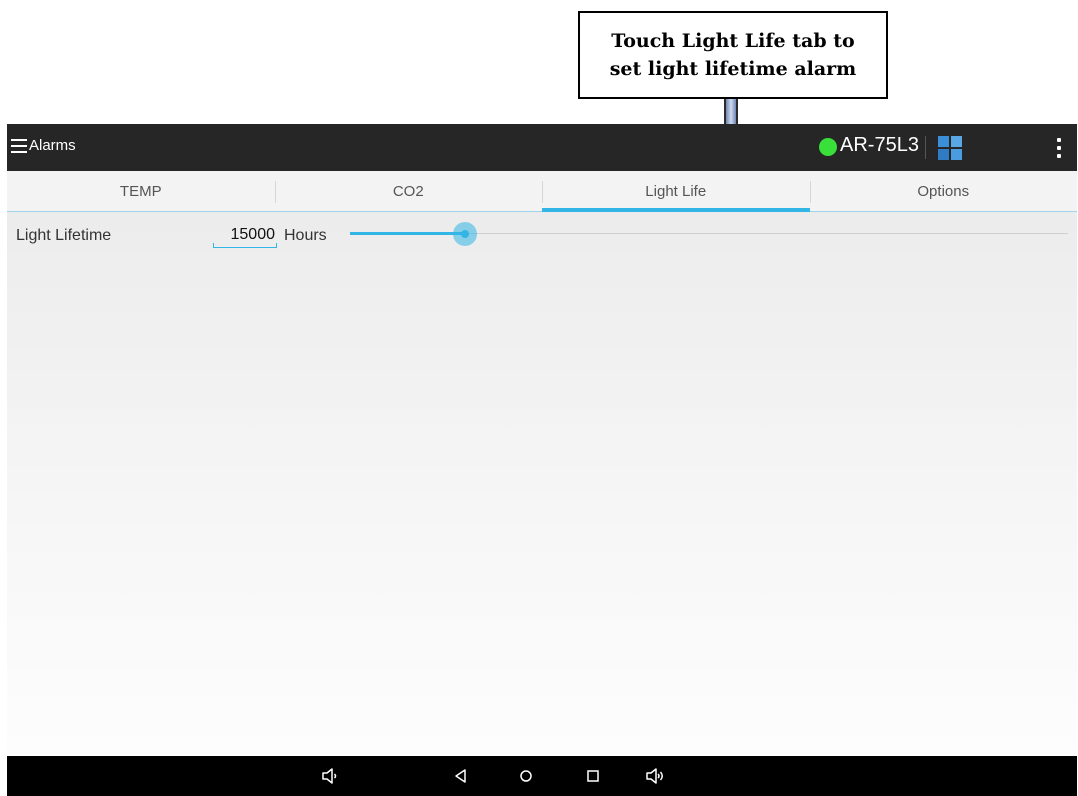 This screenshot has width=1078, height=796. Describe the element at coordinates (879, 145) in the screenshot. I see `device-name: AR-75L3` at that location.